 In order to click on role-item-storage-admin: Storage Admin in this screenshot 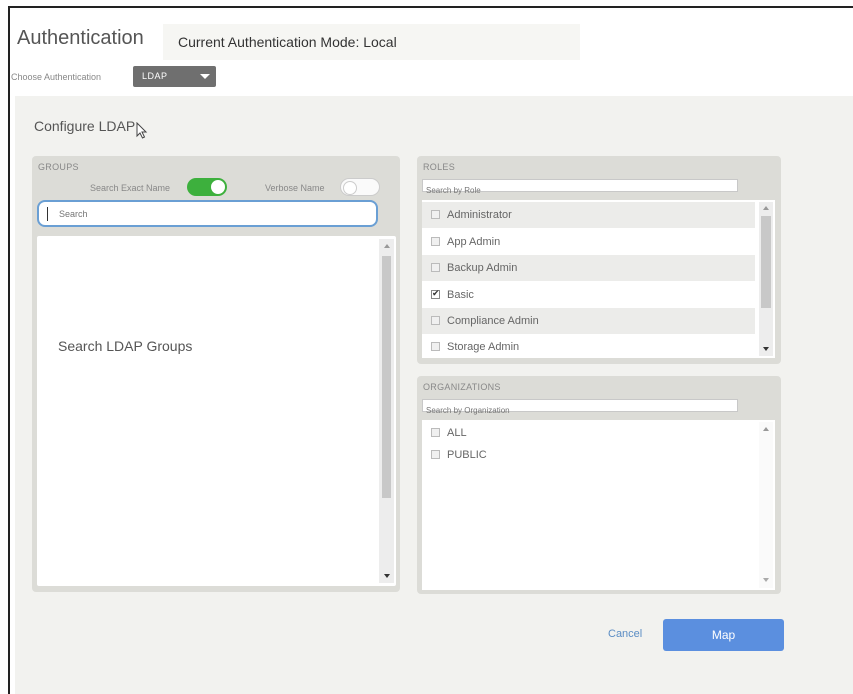, I will do `click(588, 347)`.